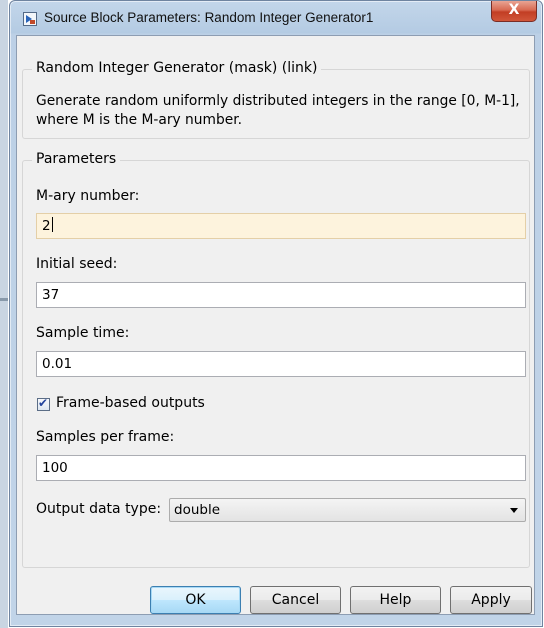 This screenshot has width=544, height=628. Describe the element at coordinates (4, 299) in the screenshot. I see `background-window-marker` at that location.